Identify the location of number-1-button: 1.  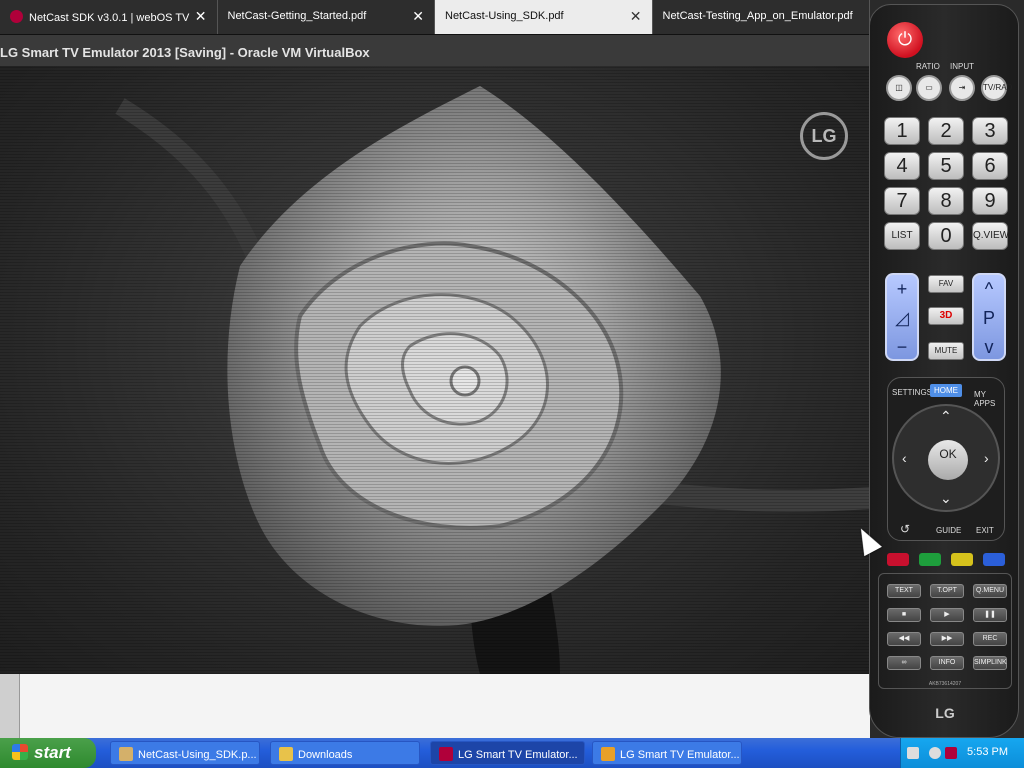
(902, 131).